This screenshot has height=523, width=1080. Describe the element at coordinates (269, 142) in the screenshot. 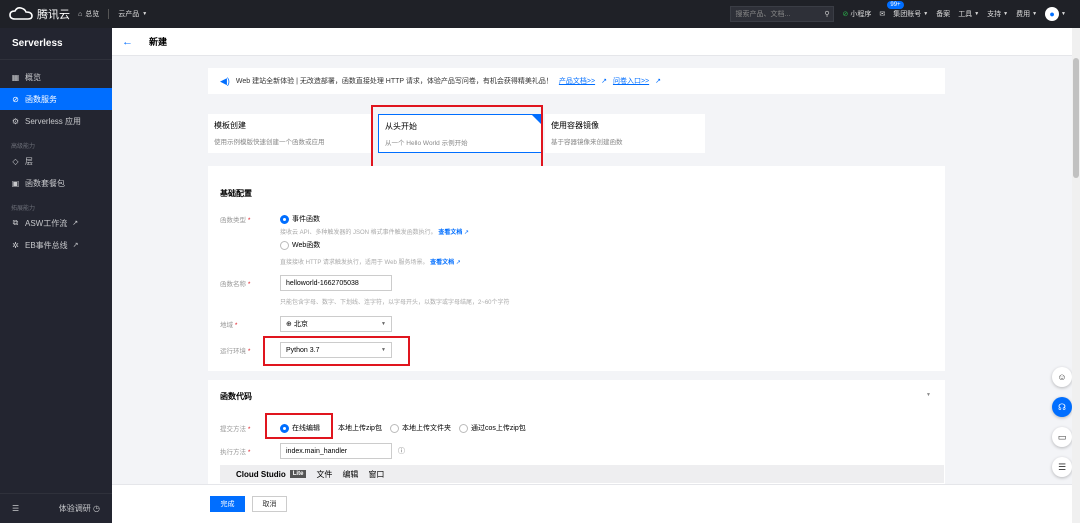

I see `template-option-desc: 使用示例模版快速创建一个函数或应用` at that location.